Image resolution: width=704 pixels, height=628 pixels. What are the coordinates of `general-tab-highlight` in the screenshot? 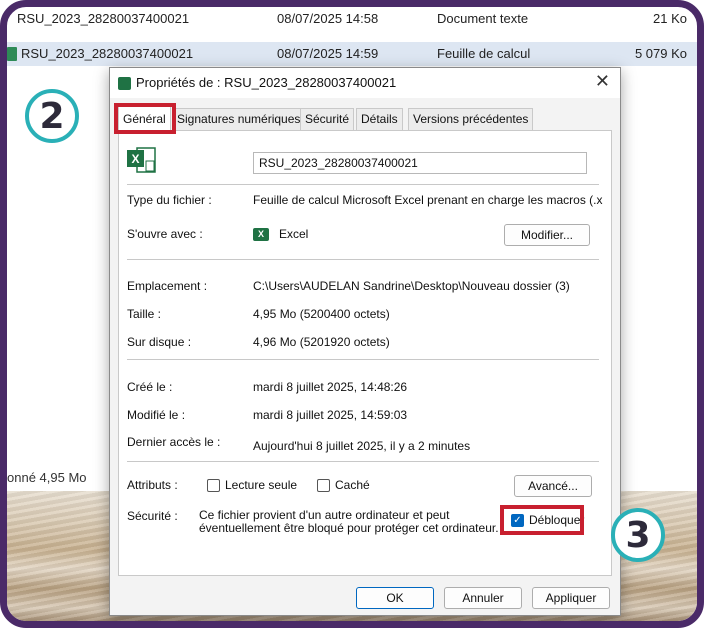 It's located at (145, 118).